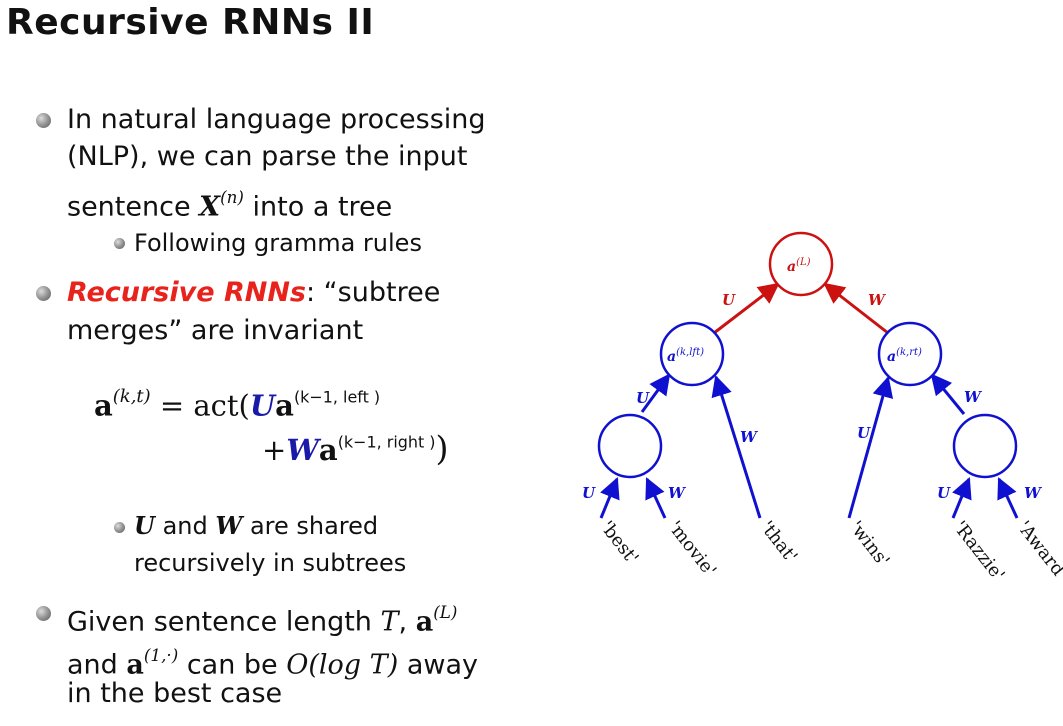  What do you see at coordinates (948, 394) in the screenshot?
I see `edge-rightsub-to-right` at bounding box center [948, 394].